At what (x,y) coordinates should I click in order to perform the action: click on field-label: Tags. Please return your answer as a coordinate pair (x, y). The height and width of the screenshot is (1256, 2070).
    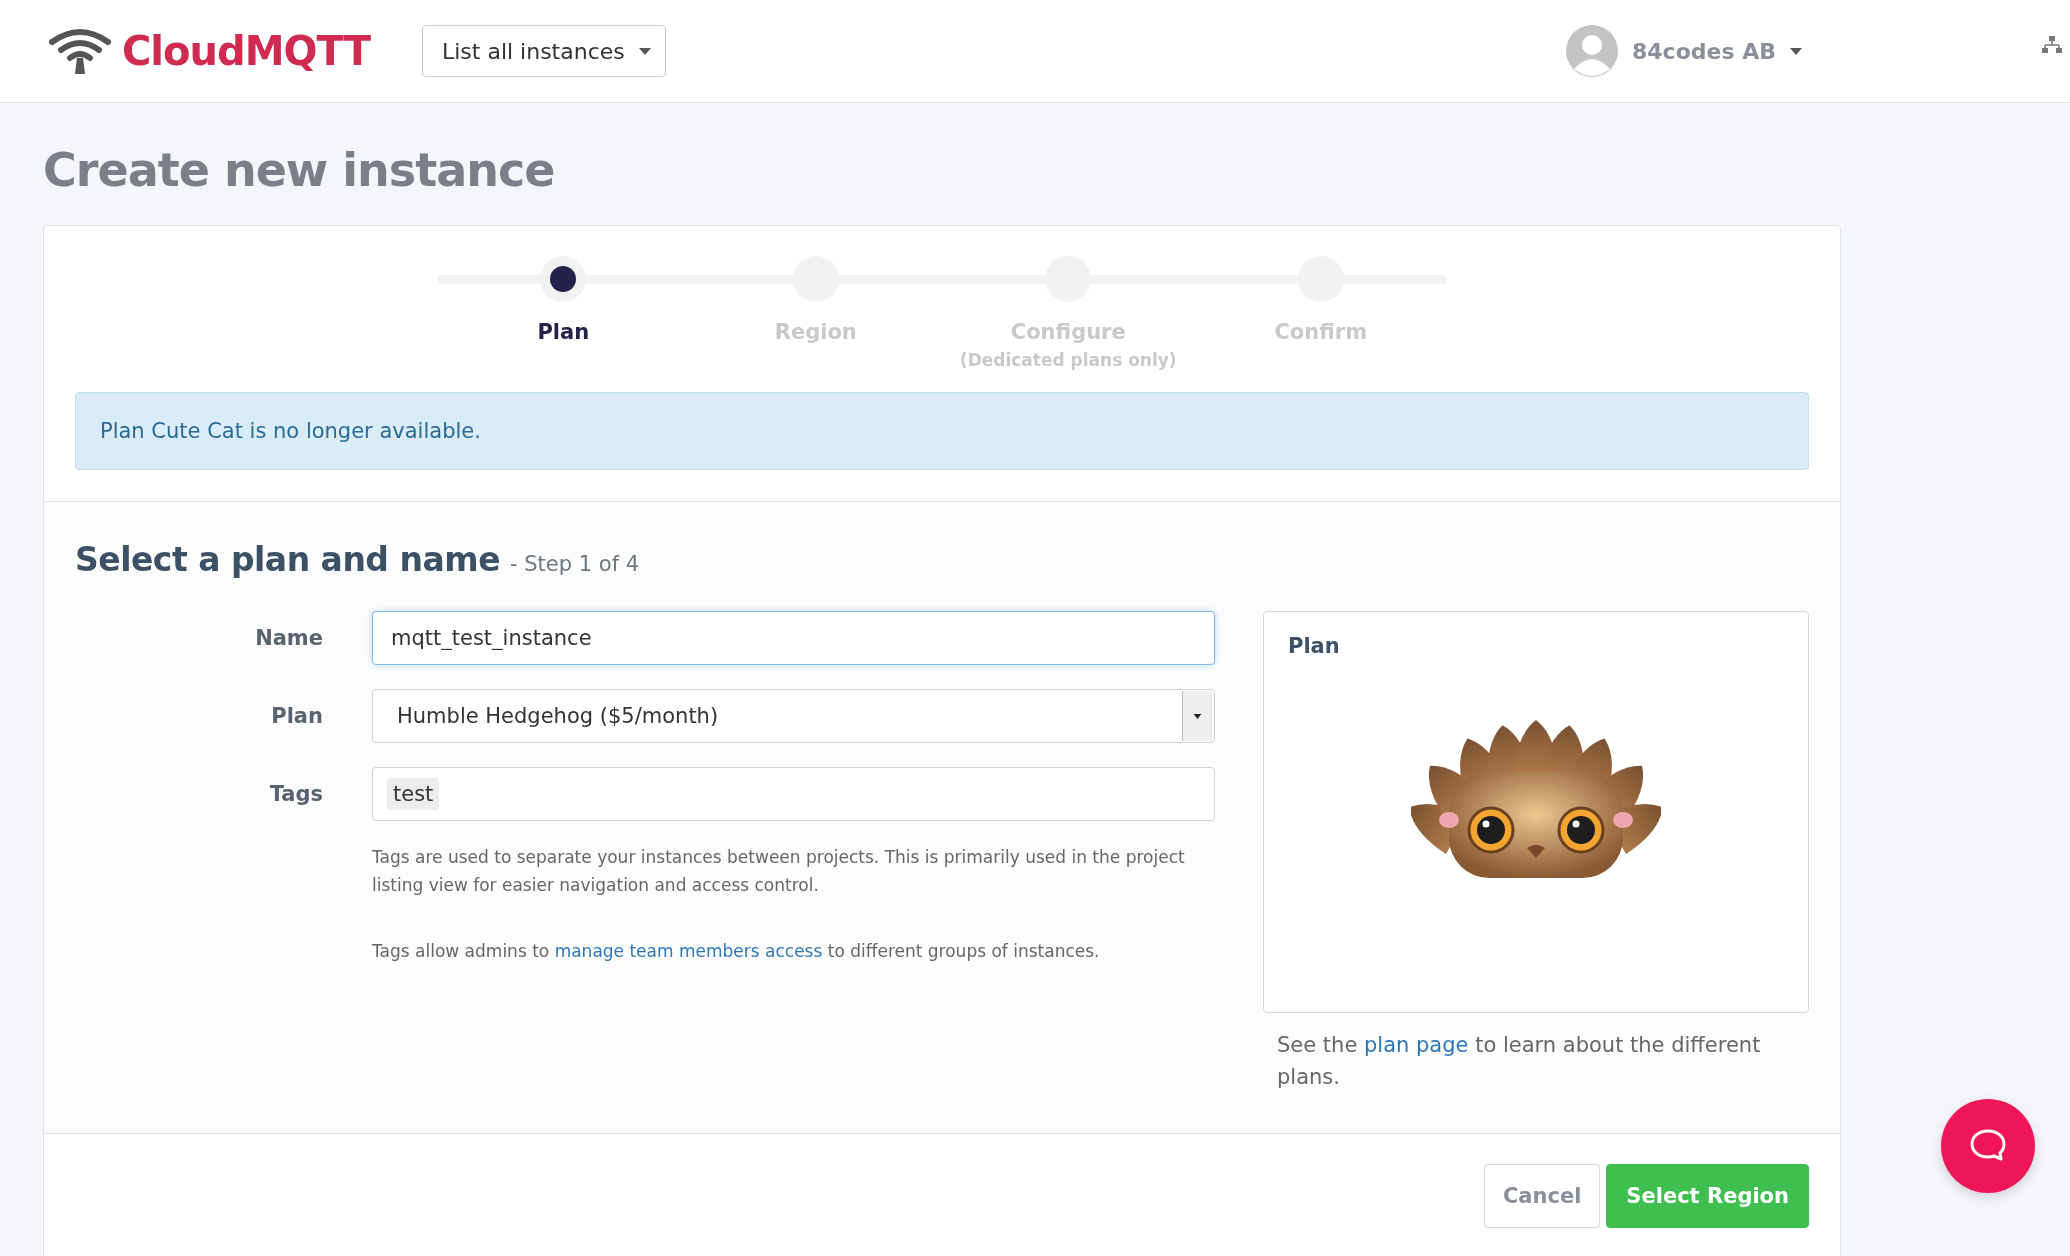
    Looking at the image, I should click on (295, 794).